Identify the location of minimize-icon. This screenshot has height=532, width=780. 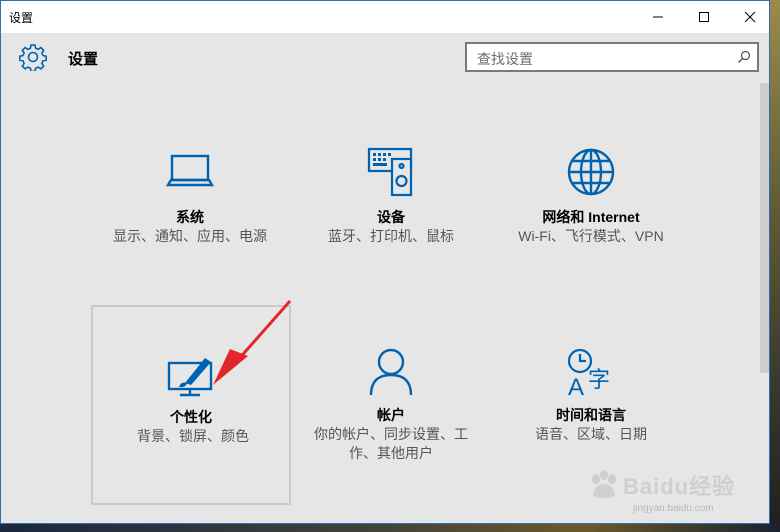
(658, 17).